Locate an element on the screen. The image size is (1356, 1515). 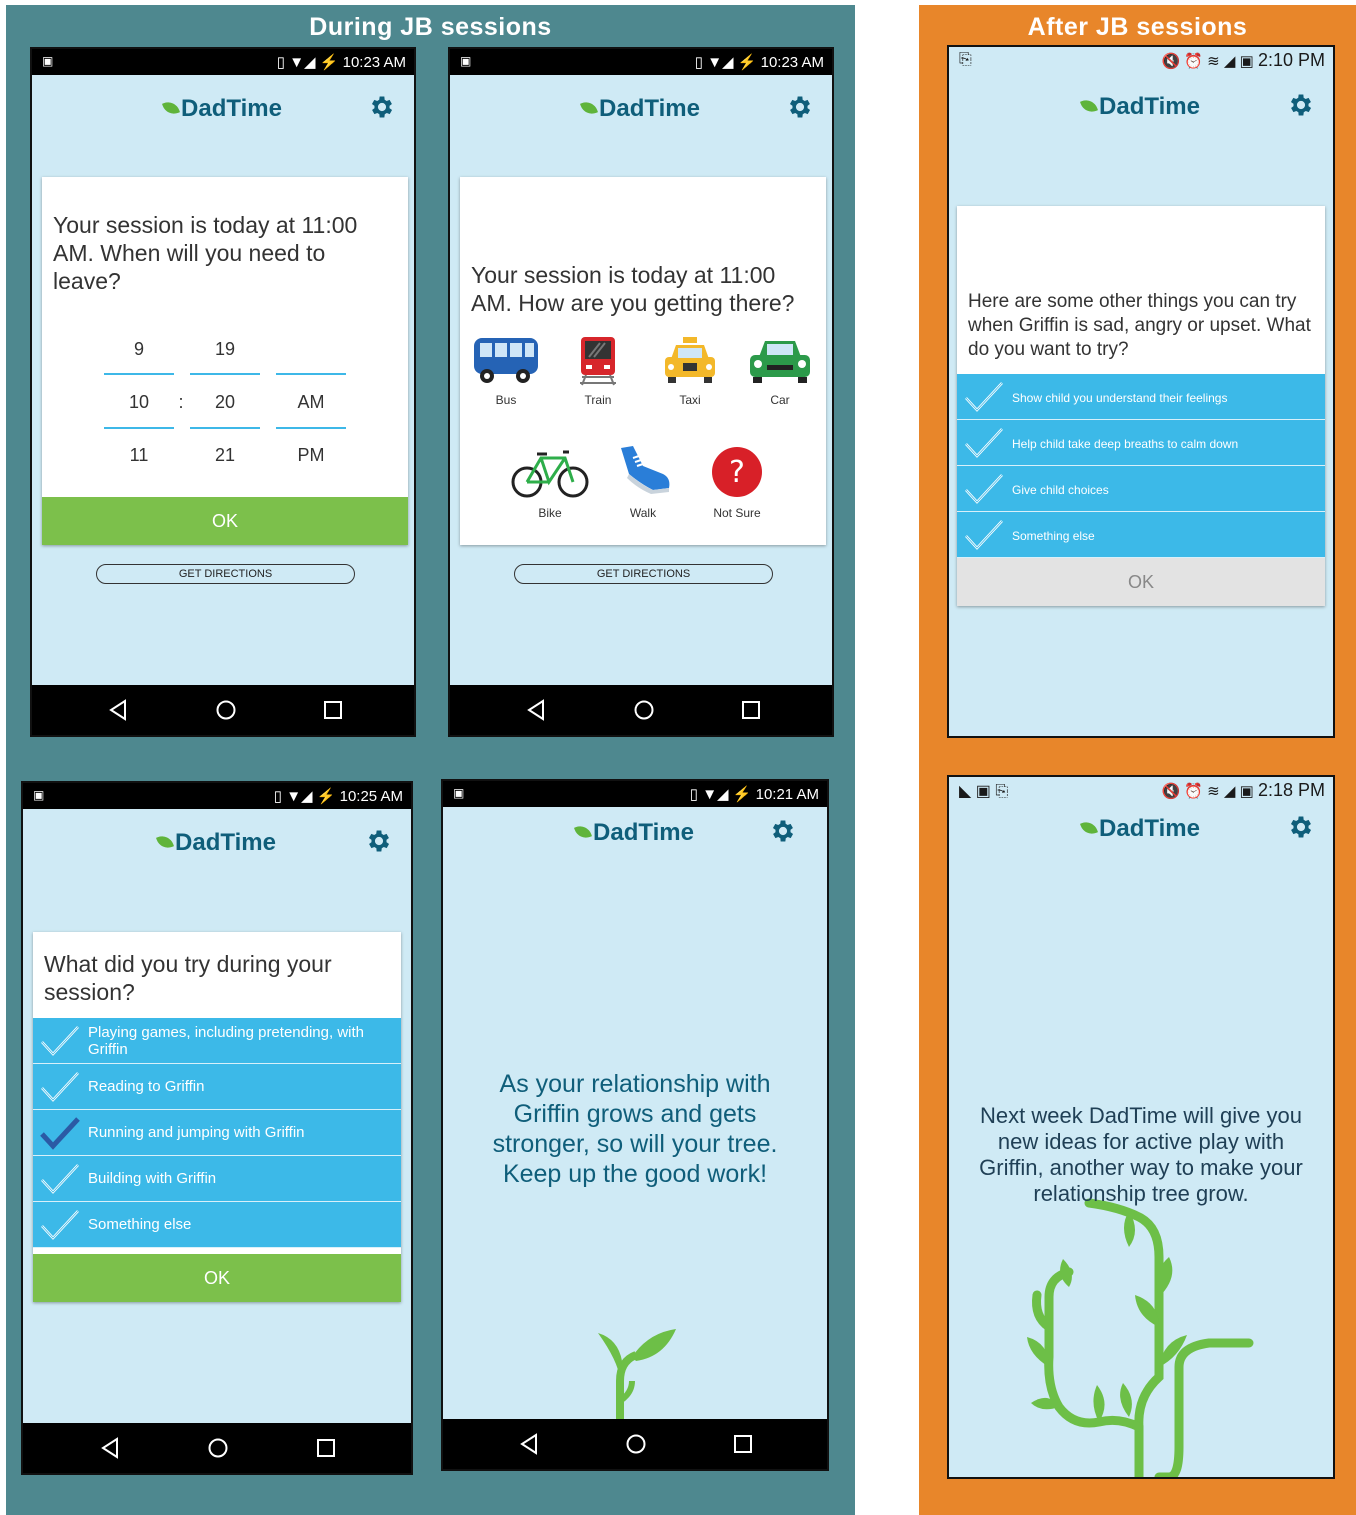
minute-selected: 20 is located at coordinates (225, 402).